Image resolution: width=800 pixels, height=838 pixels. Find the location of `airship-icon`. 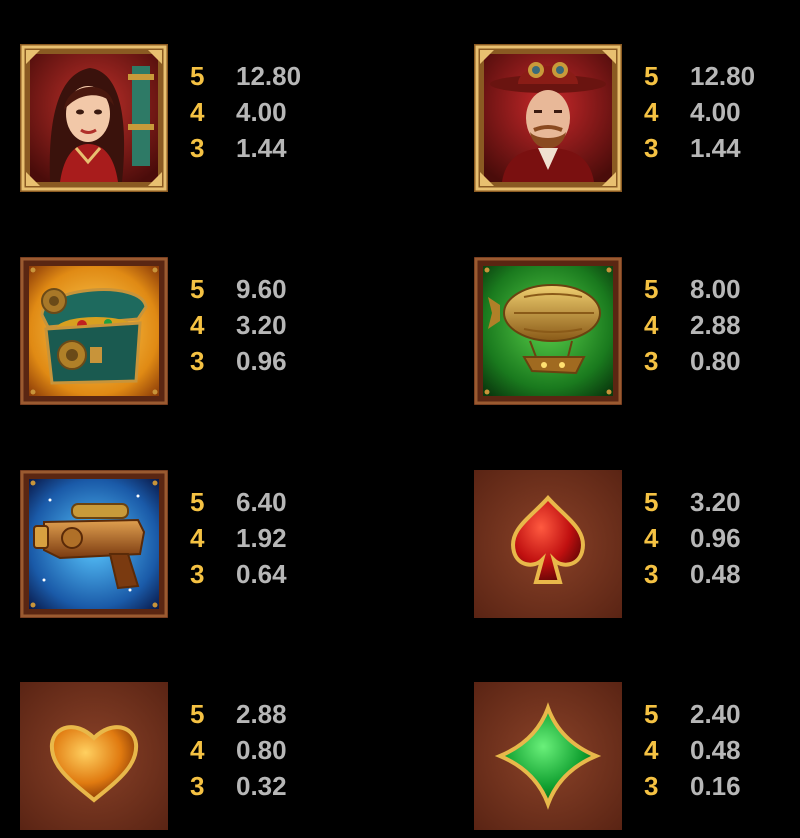

airship-icon is located at coordinates (548, 331).